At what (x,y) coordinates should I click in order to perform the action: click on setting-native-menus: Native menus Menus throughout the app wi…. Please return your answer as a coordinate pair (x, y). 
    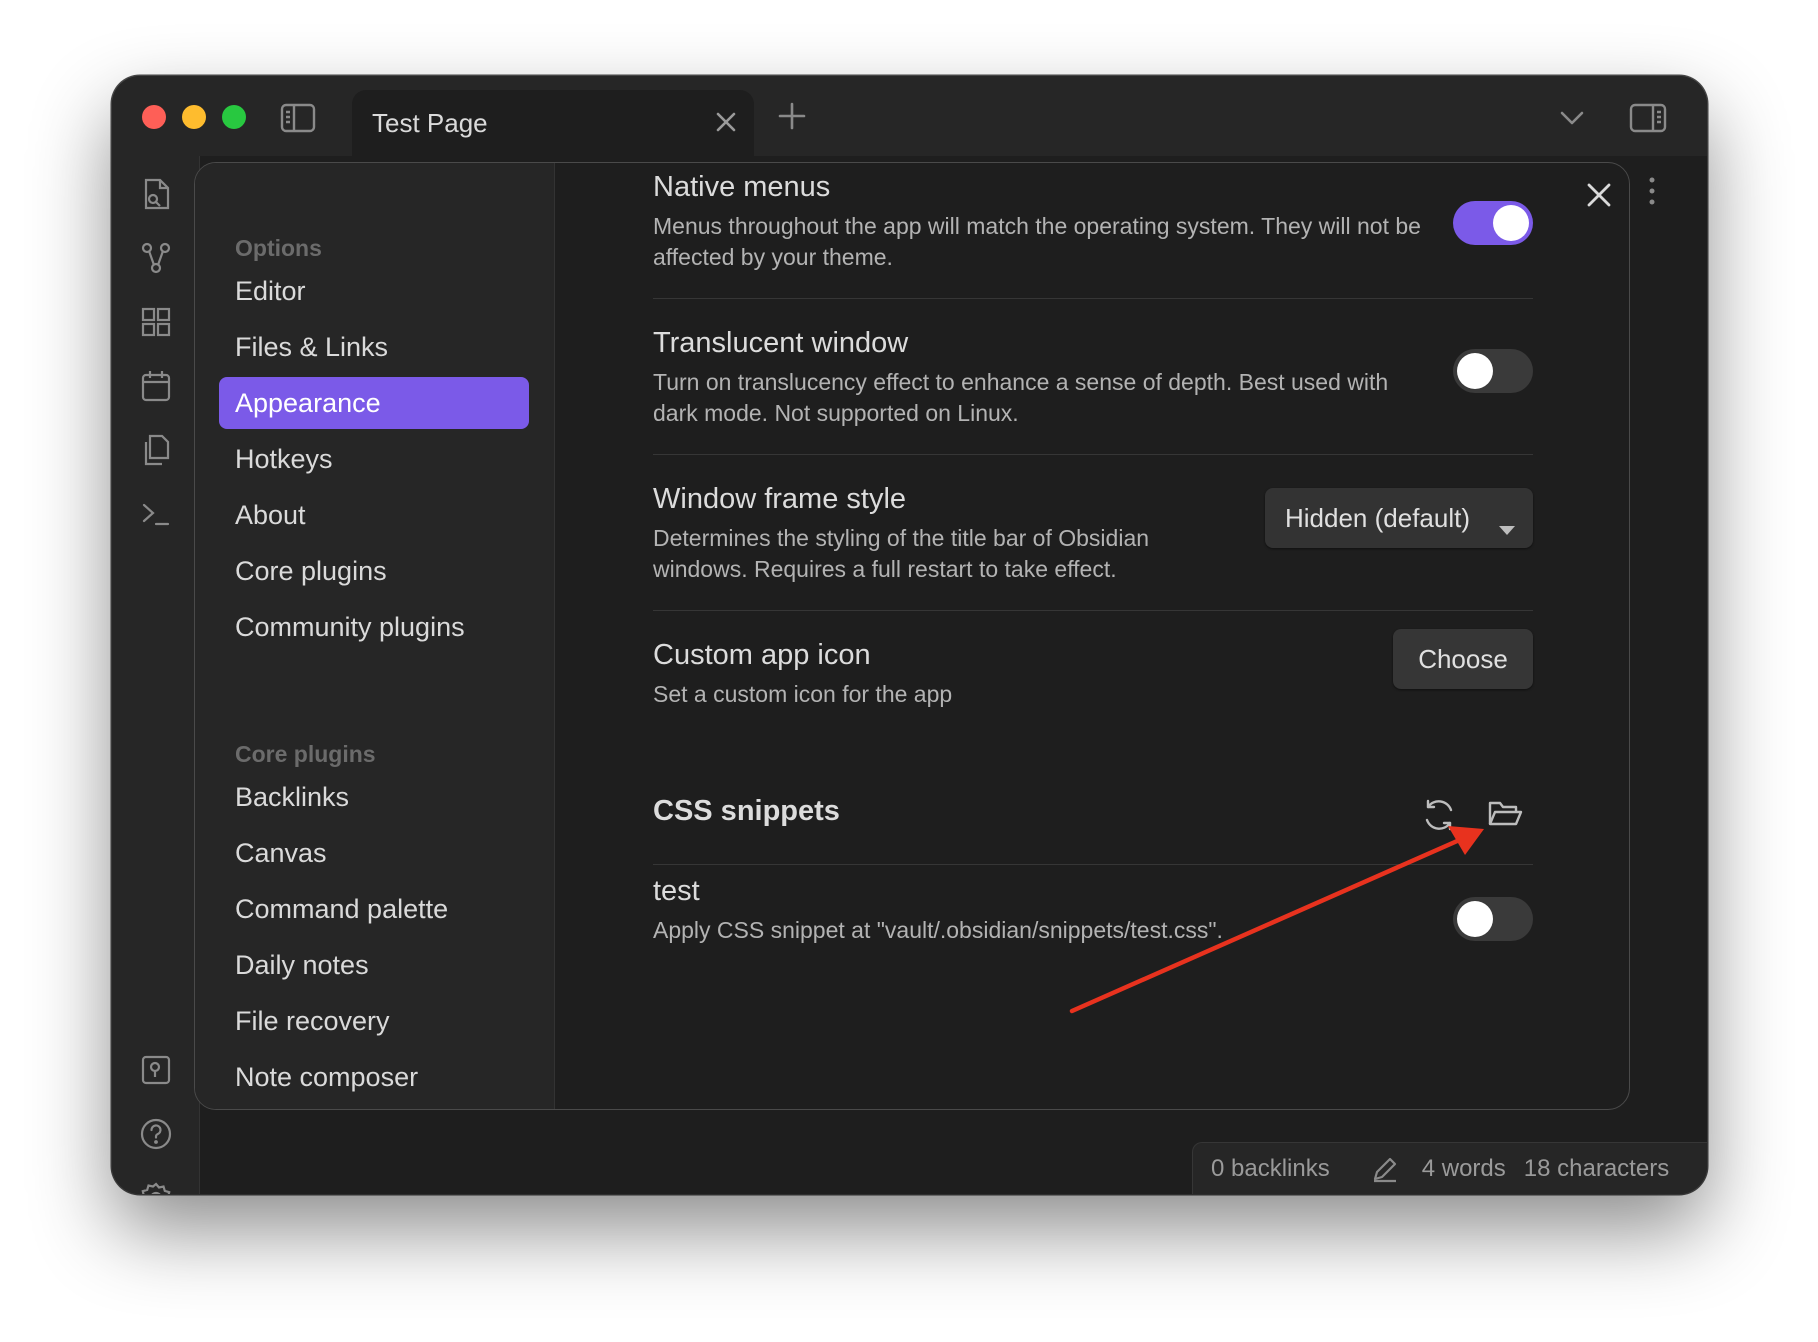
    Looking at the image, I should click on (1093, 235).